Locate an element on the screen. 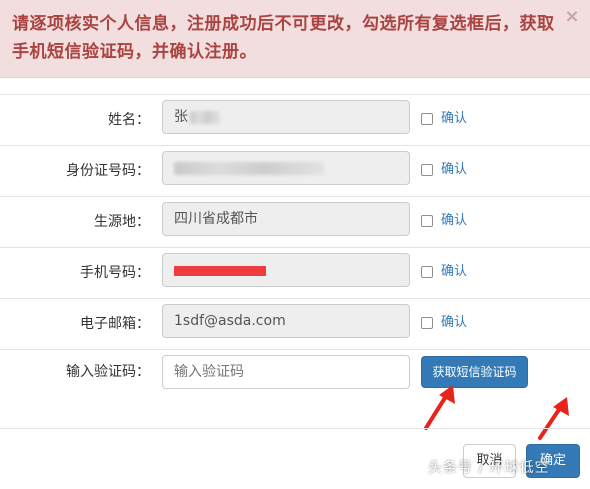 The height and width of the screenshot is (489, 590). form-row-origin: 生源地： 四川省成都市 确认 is located at coordinates (295, 221).